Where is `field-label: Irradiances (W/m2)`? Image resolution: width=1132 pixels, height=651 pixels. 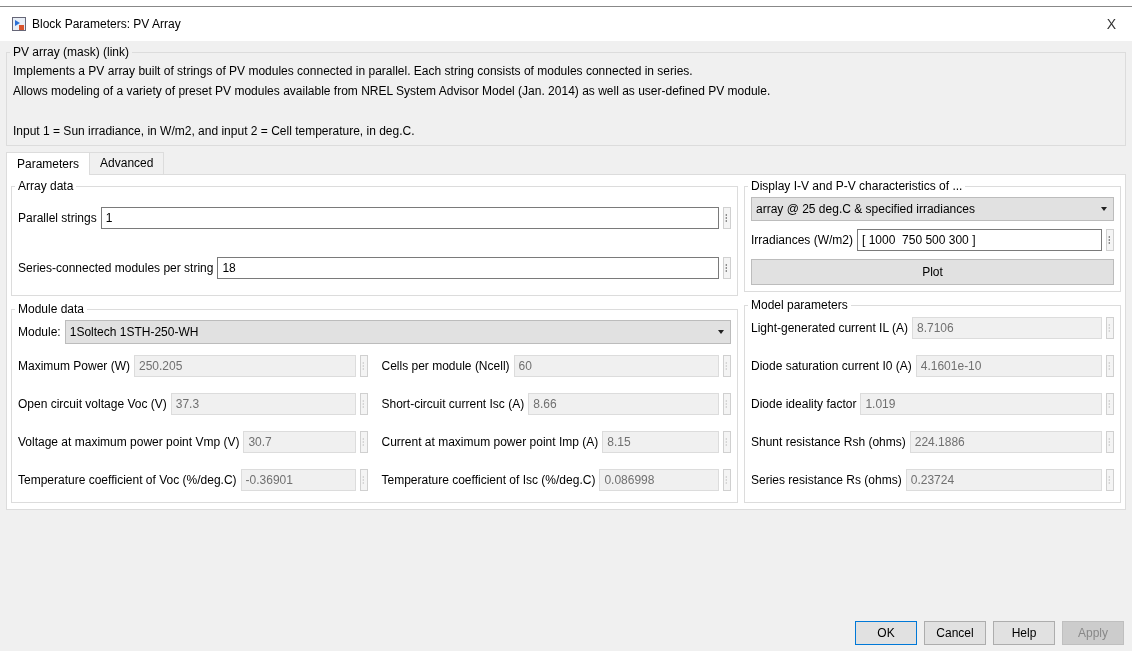
field-label: Irradiances (W/m2) is located at coordinates (802, 240).